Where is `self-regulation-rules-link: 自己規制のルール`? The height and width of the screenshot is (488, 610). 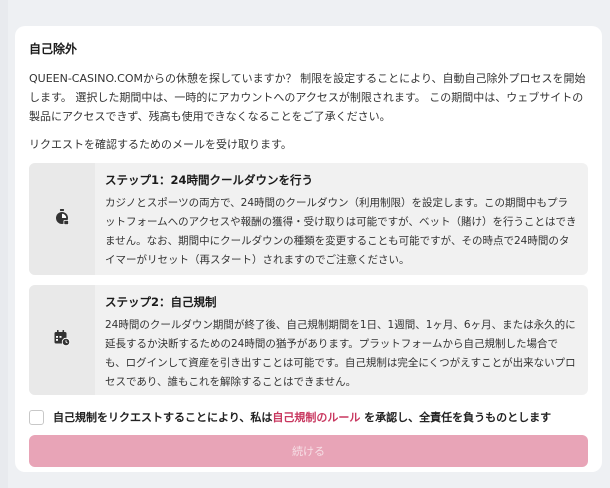 self-regulation-rules-link: 自己規制のルール is located at coordinates (316, 417).